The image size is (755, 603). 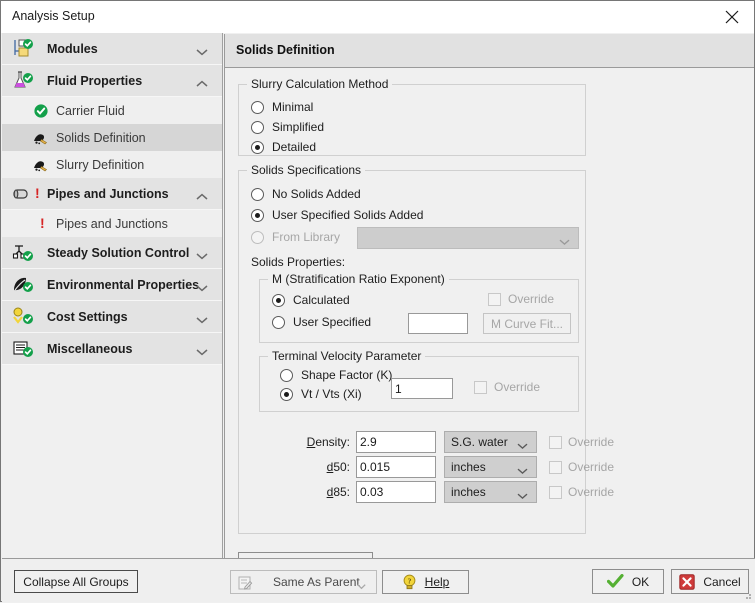 I want to click on sidebar-item-modules: Modules, so click(x=112, y=49).